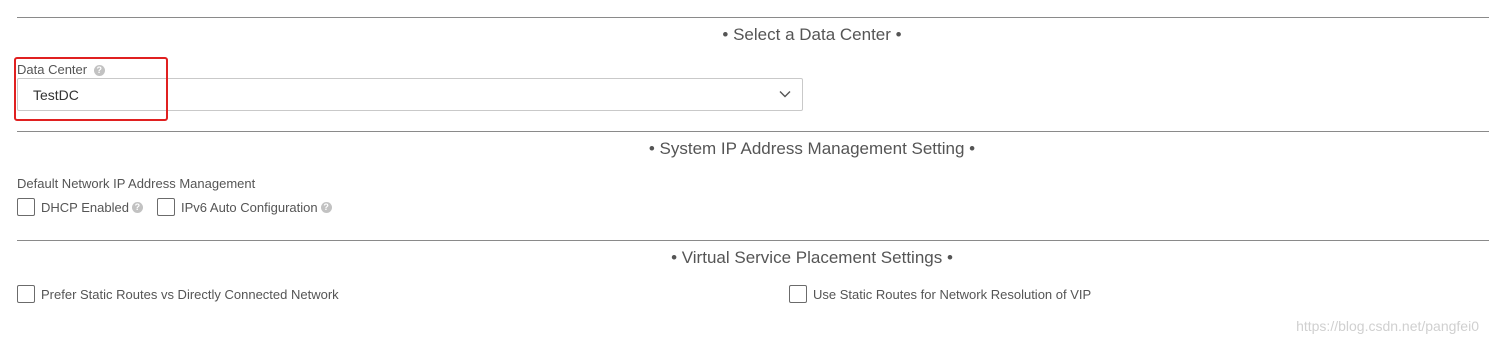 Image resolution: width=1489 pixels, height=345 pixels. Describe the element at coordinates (812, 257) in the screenshot. I see `section-title-placement: • Virtual Service Placement Settings •` at that location.